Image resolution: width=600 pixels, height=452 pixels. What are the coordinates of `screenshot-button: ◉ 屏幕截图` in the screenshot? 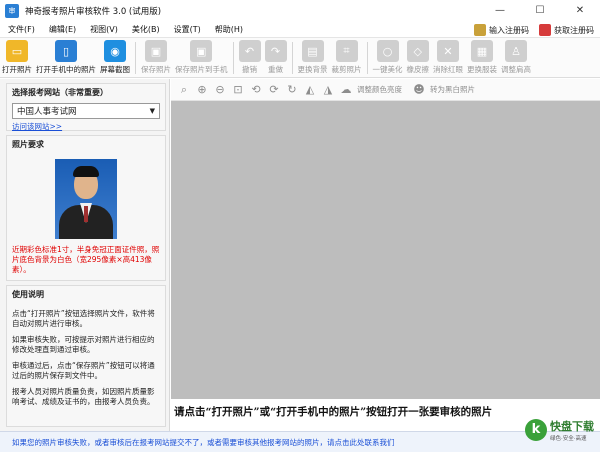 It's located at (115, 58).